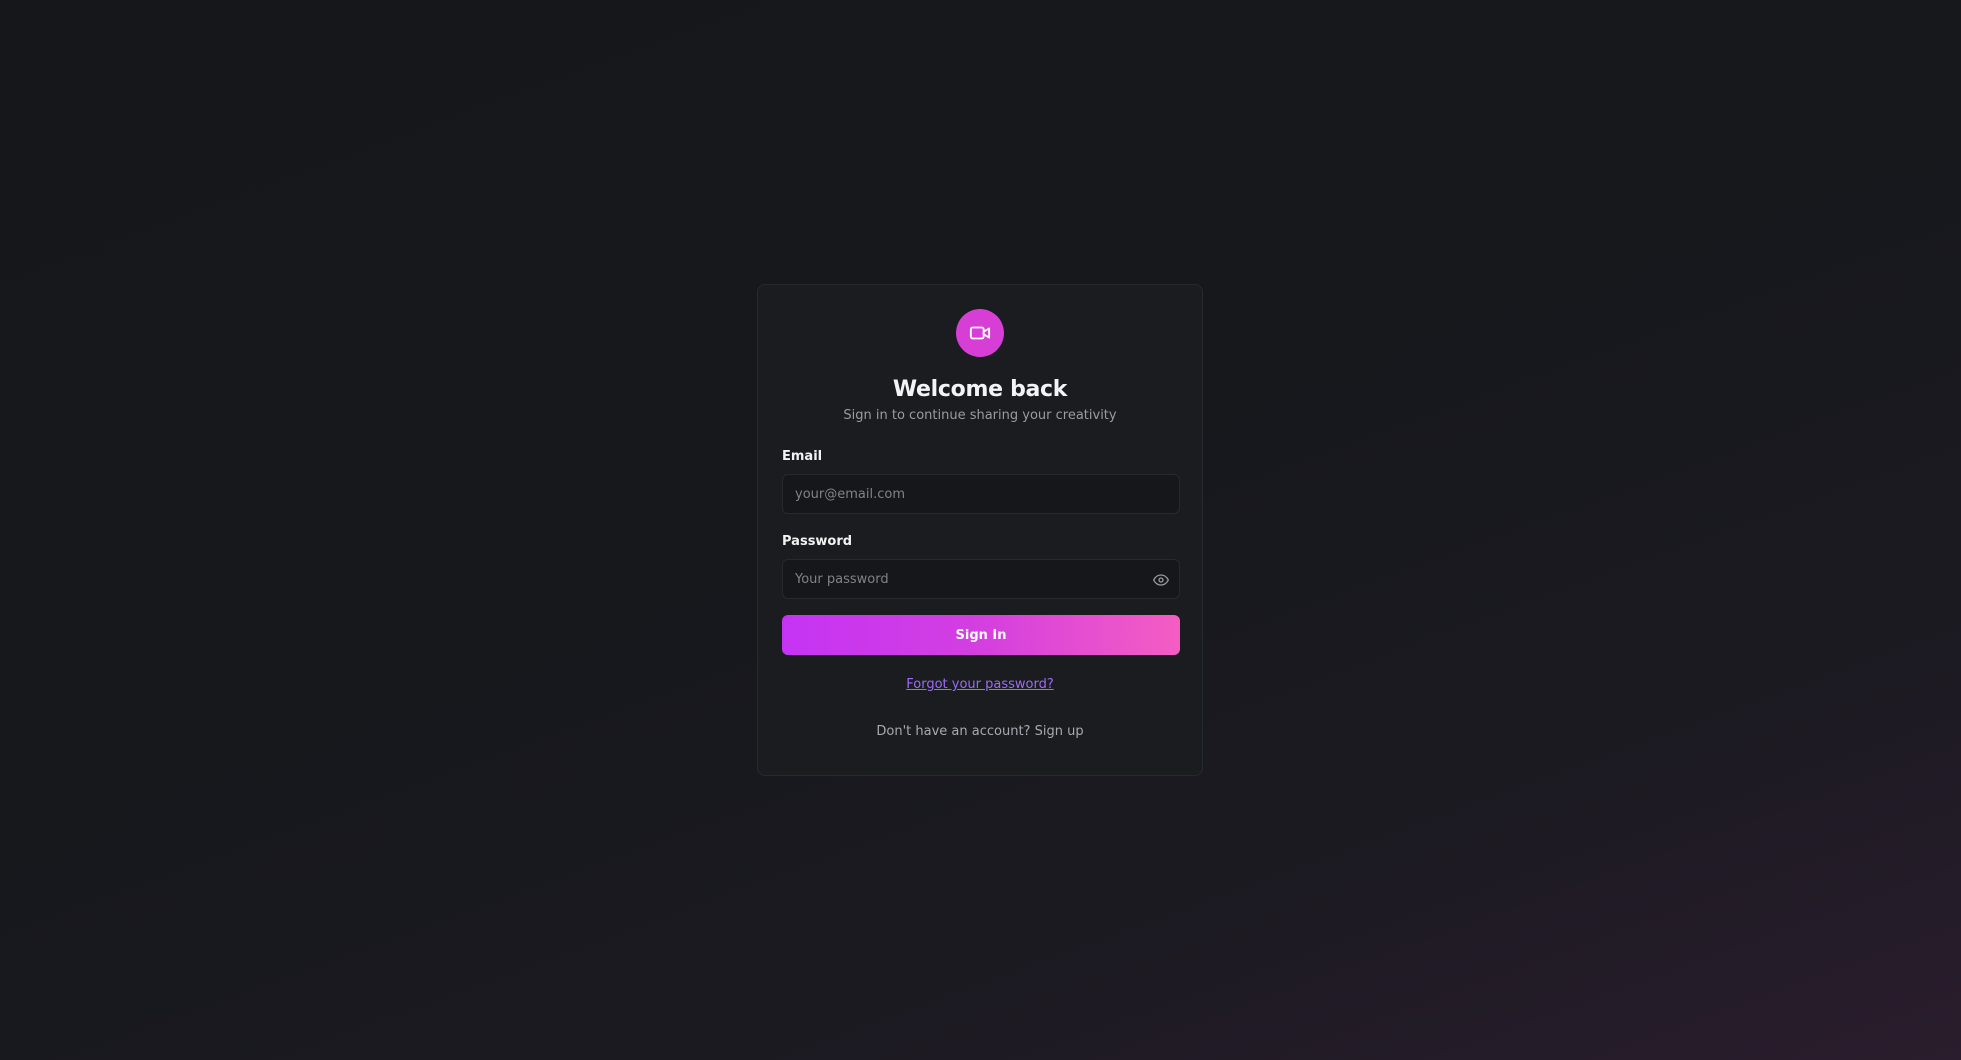 This screenshot has width=1961, height=1060. What do you see at coordinates (980, 389) in the screenshot?
I see `page-title: Welcome back` at bounding box center [980, 389].